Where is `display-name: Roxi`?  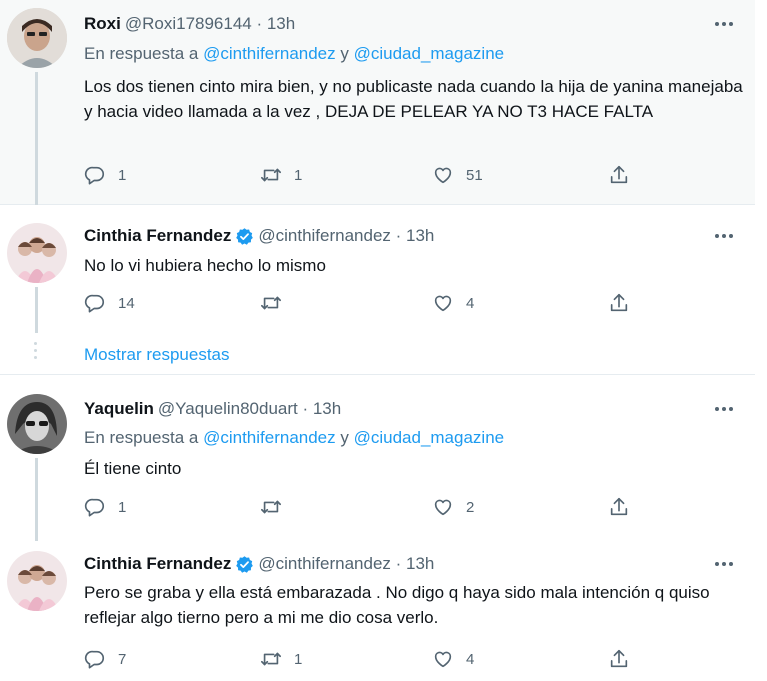 display-name: Roxi is located at coordinates (102, 24).